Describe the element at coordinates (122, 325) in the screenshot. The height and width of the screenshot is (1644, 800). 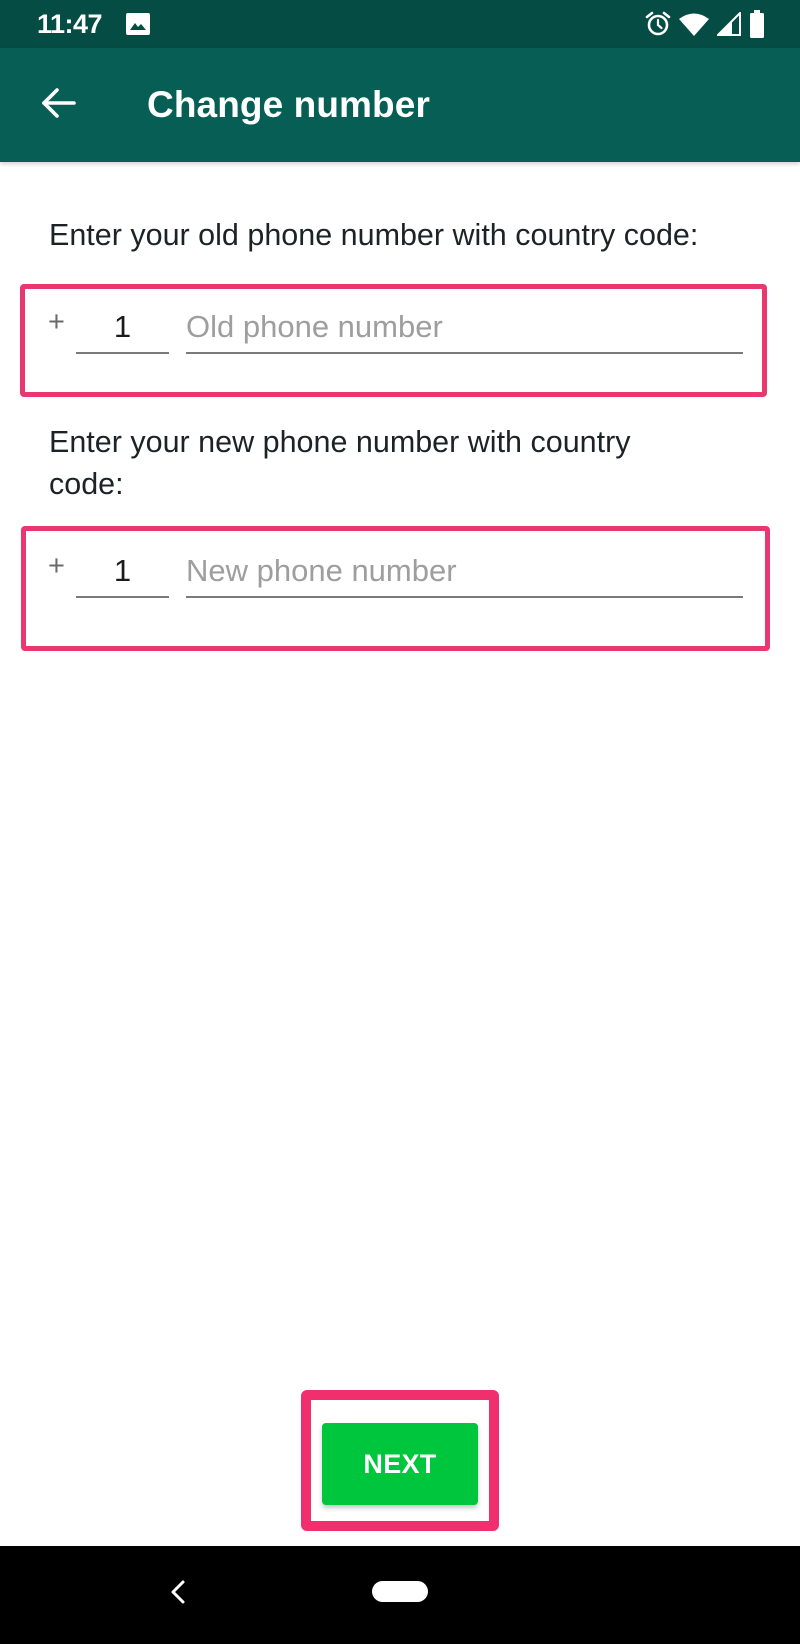
I see `old-country-code-input` at that location.